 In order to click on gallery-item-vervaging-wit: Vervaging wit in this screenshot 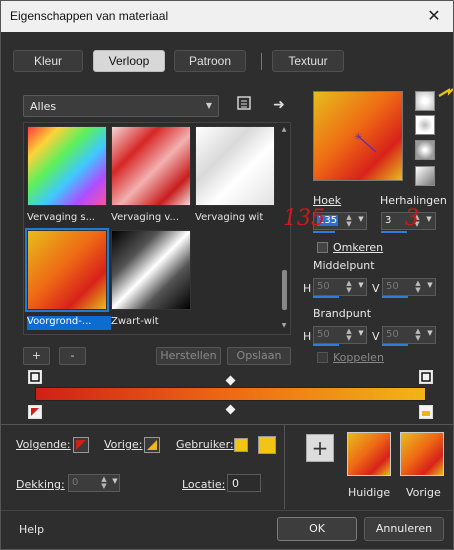, I will do `click(235, 174)`.